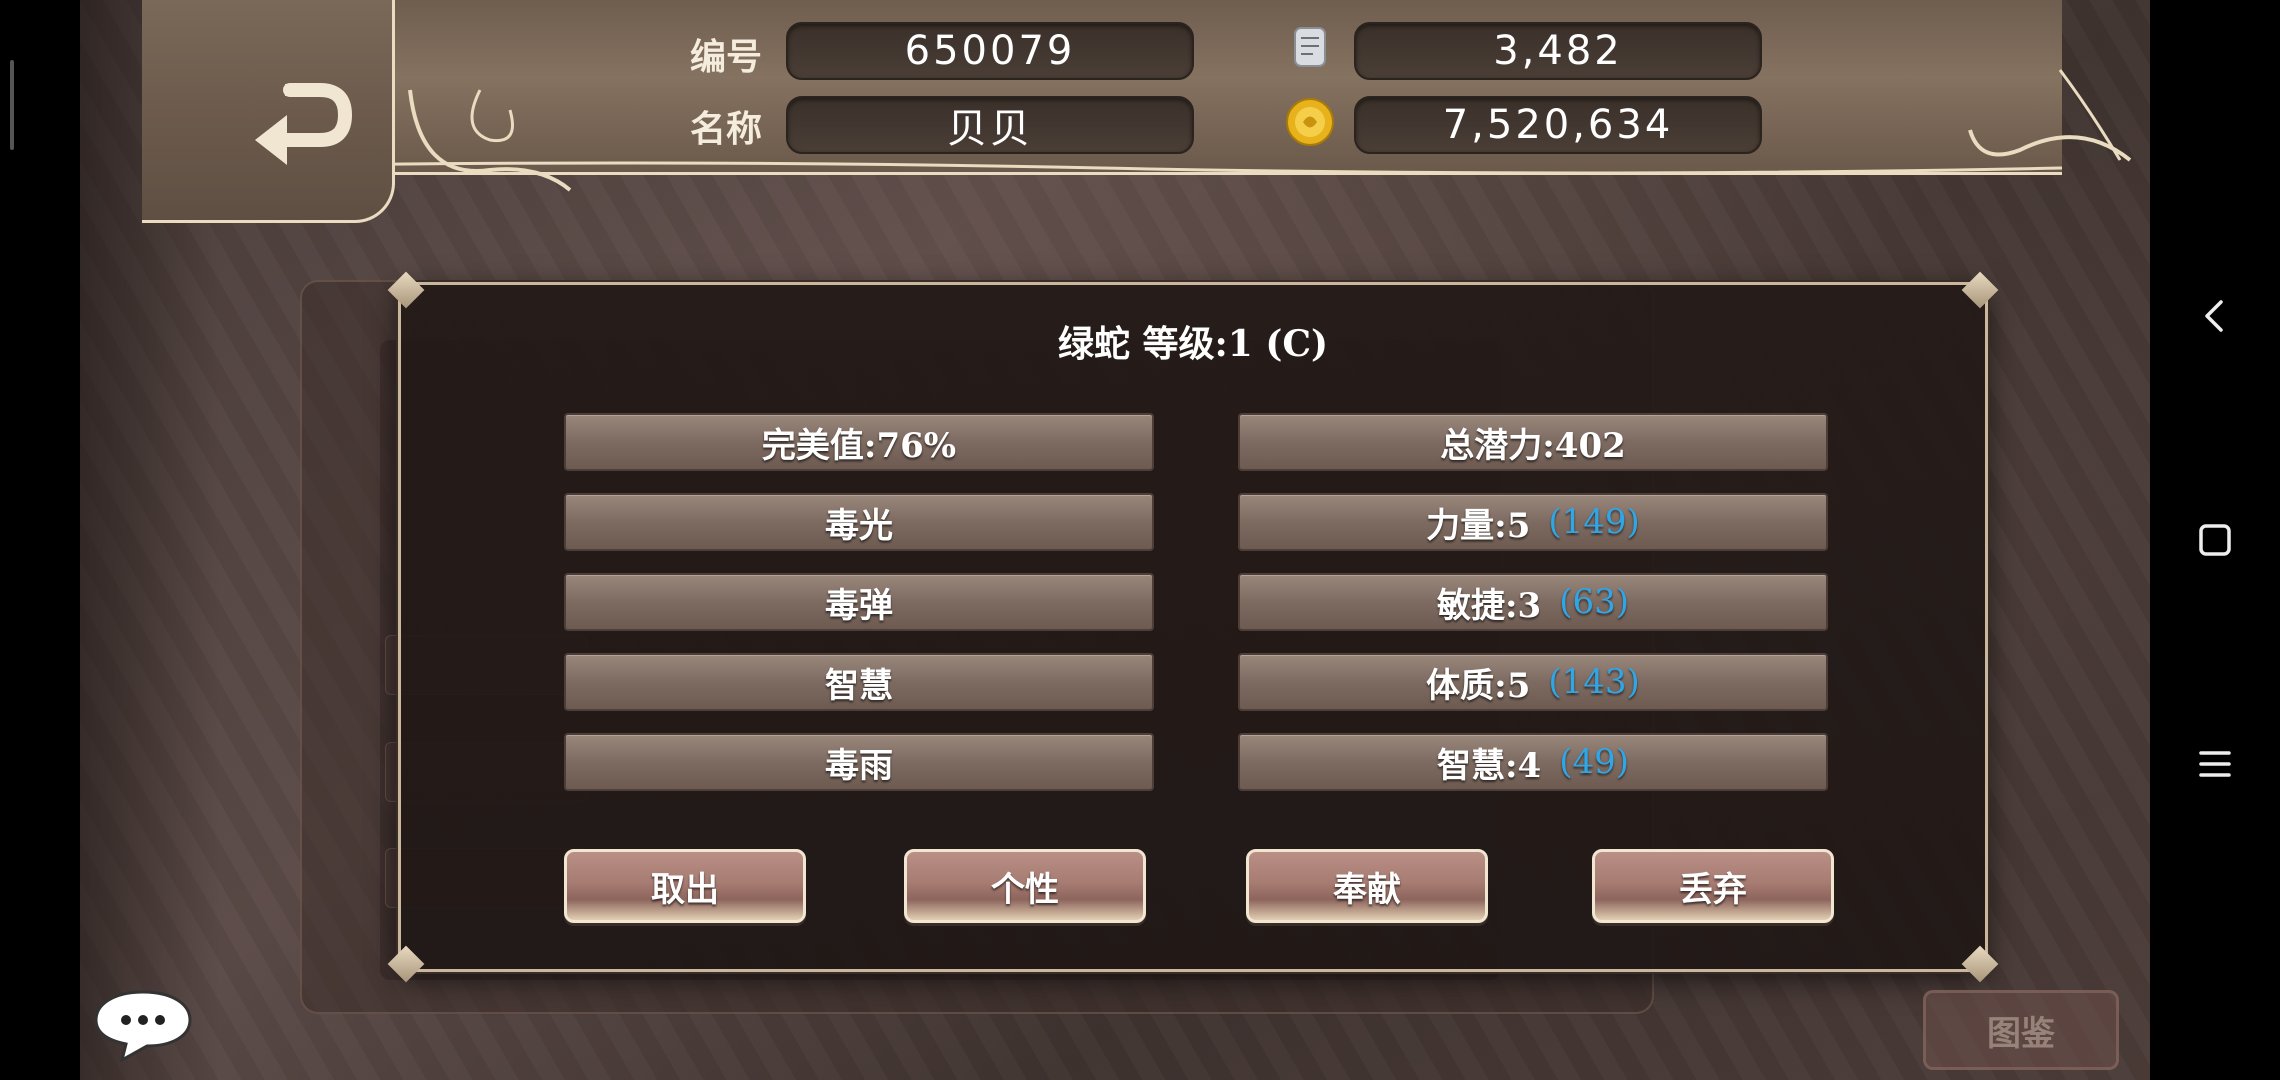 This screenshot has height=1080, width=2280. Describe the element at coordinates (685, 886) in the screenshot. I see `take-out-button: 取出` at that location.